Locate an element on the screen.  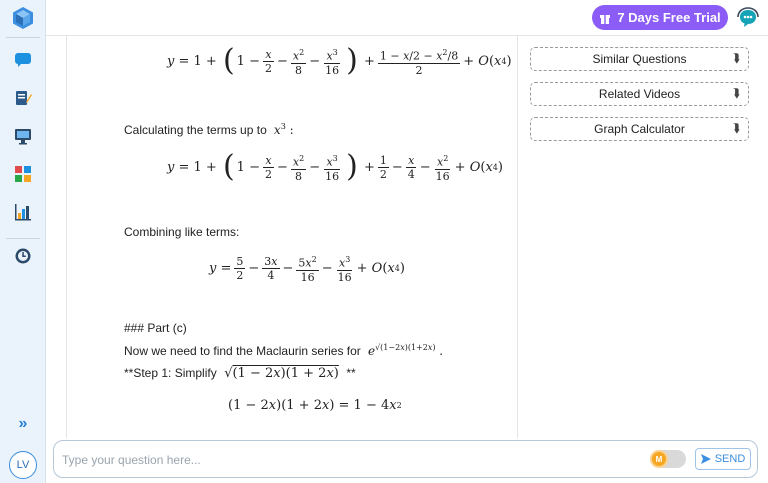
free-trial-label: 7 Days Free Trial is located at coordinates (669, 17).